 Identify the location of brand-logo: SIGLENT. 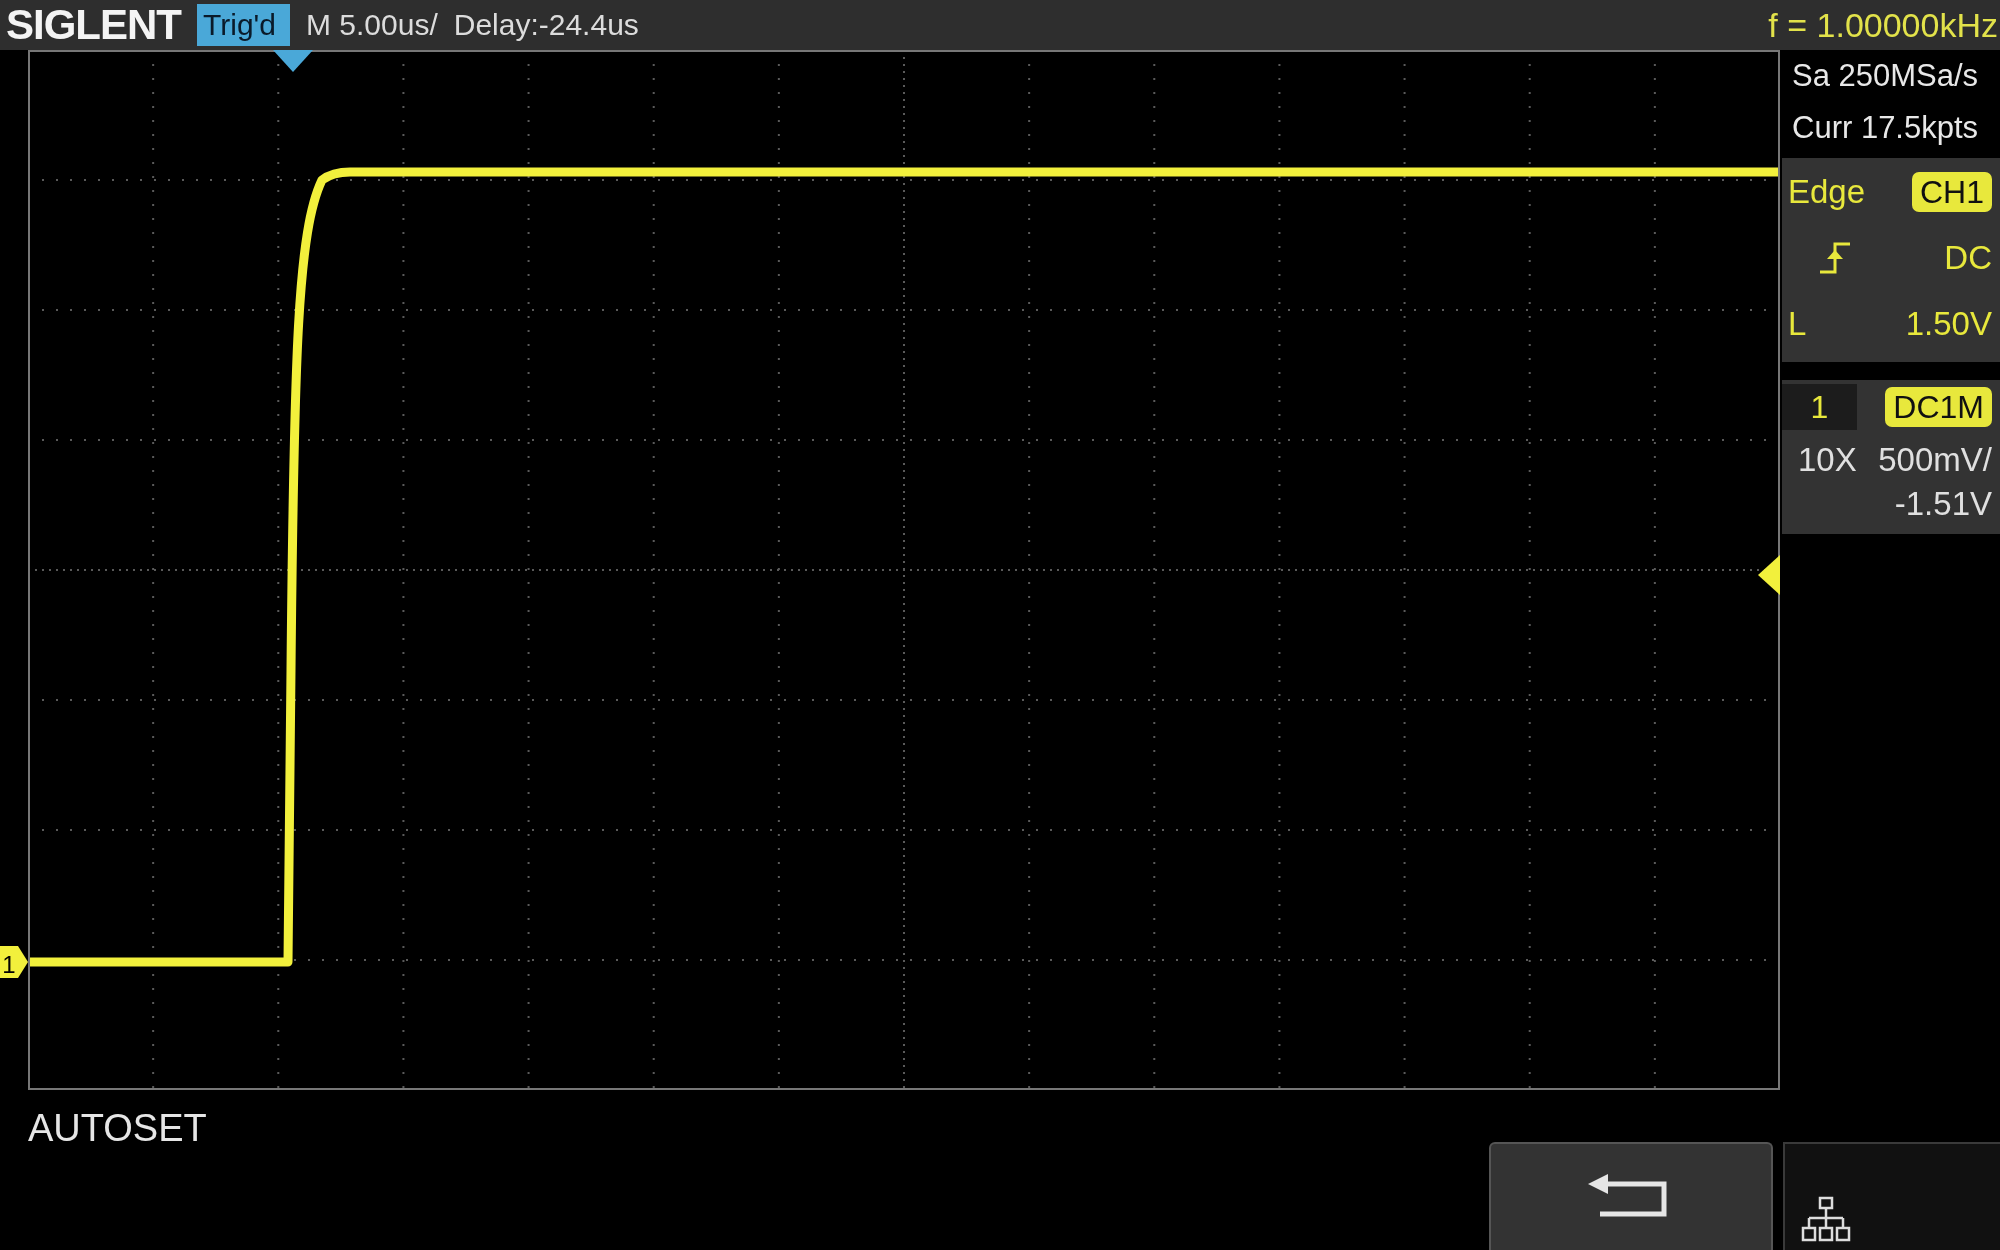
(93, 25).